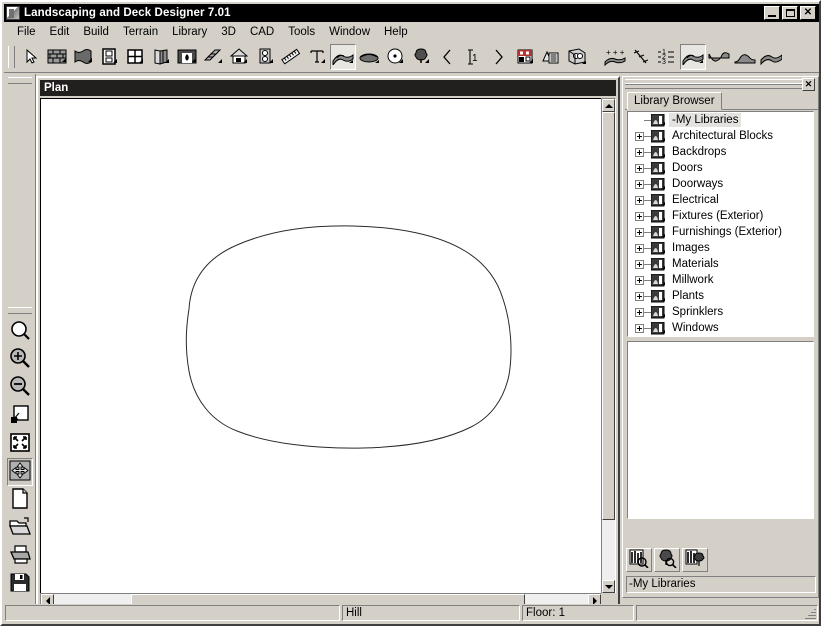 This screenshot has height=626, width=821. Describe the element at coordinates (19, 310) in the screenshot. I see `left-toolbar-grip` at that location.